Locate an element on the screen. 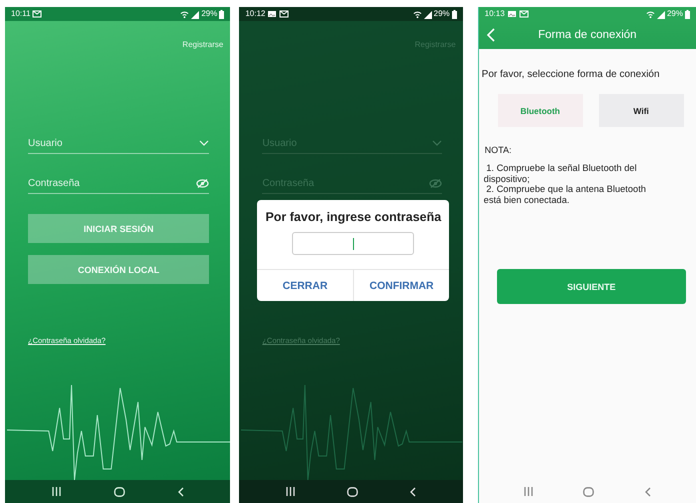 This screenshot has width=696, height=503. prompt-text: Por favor, seleccione forma de conexión is located at coordinates (571, 74).